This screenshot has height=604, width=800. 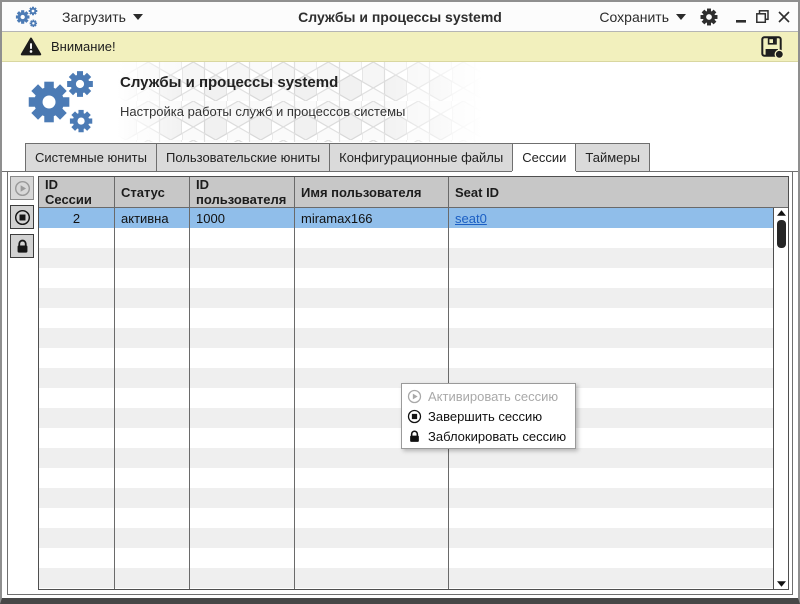 I want to click on cell-session-id: 2, so click(x=77, y=218).